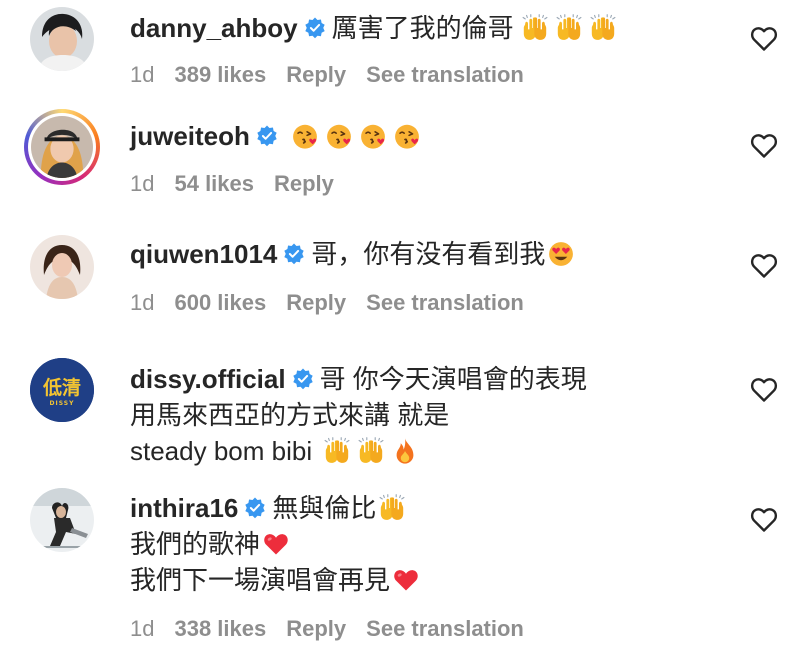 The height and width of the screenshot is (658, 800). I want to click on avatar: 低清 DISSY, so click(62, 390).